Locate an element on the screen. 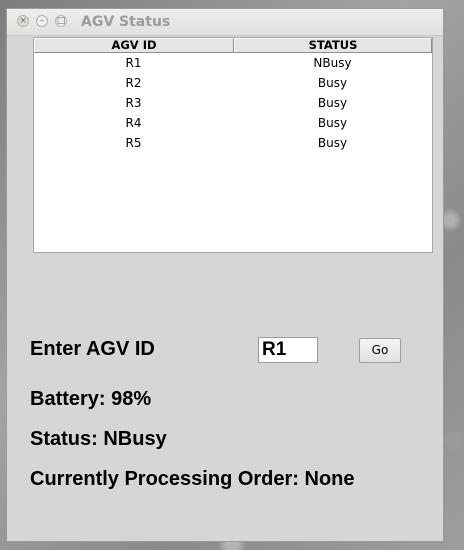 The width and height of the screenshot is (464, 550). status-cell: NBusy is located at coordinates (332, 63).